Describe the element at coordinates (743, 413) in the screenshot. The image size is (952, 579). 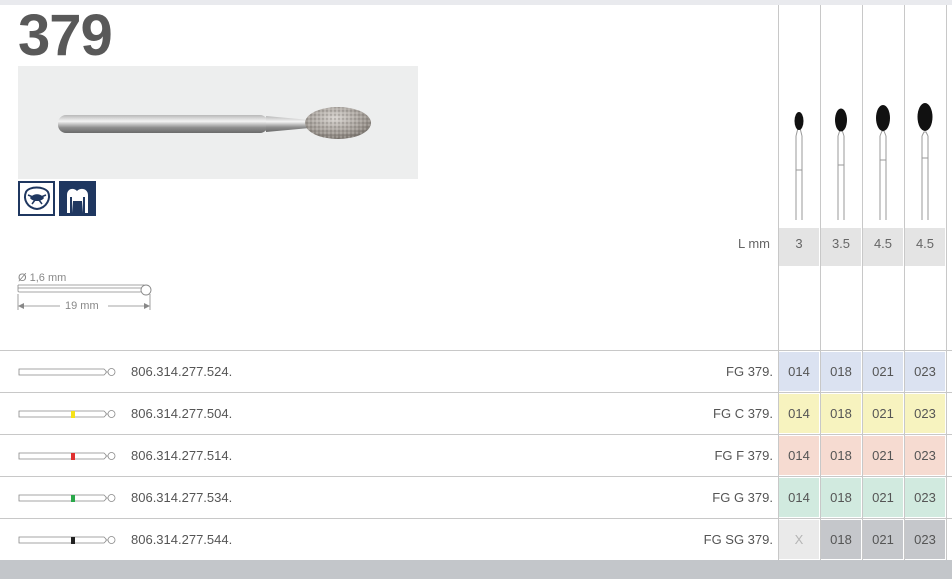
I see `product-code: FG C 379.` at that location.